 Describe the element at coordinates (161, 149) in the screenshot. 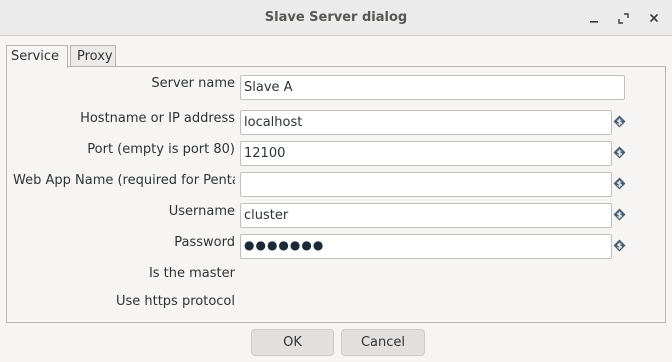

I see `port-label: Port (empty is port 80)` at that location.